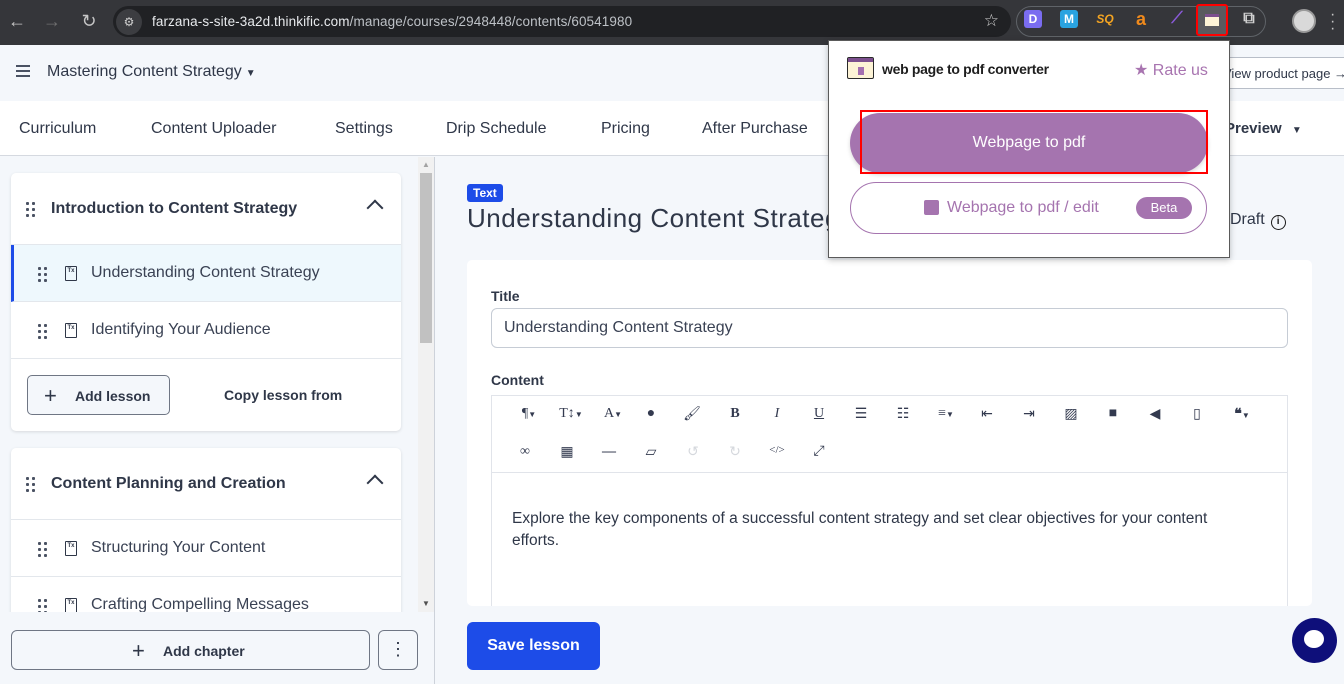 This screenshot has width=1344, height=684. What do you see at coordinates (1197, 414) in the screenshot?
I see `insert-file-icon: ▯` at bounding box center [1197, 414].